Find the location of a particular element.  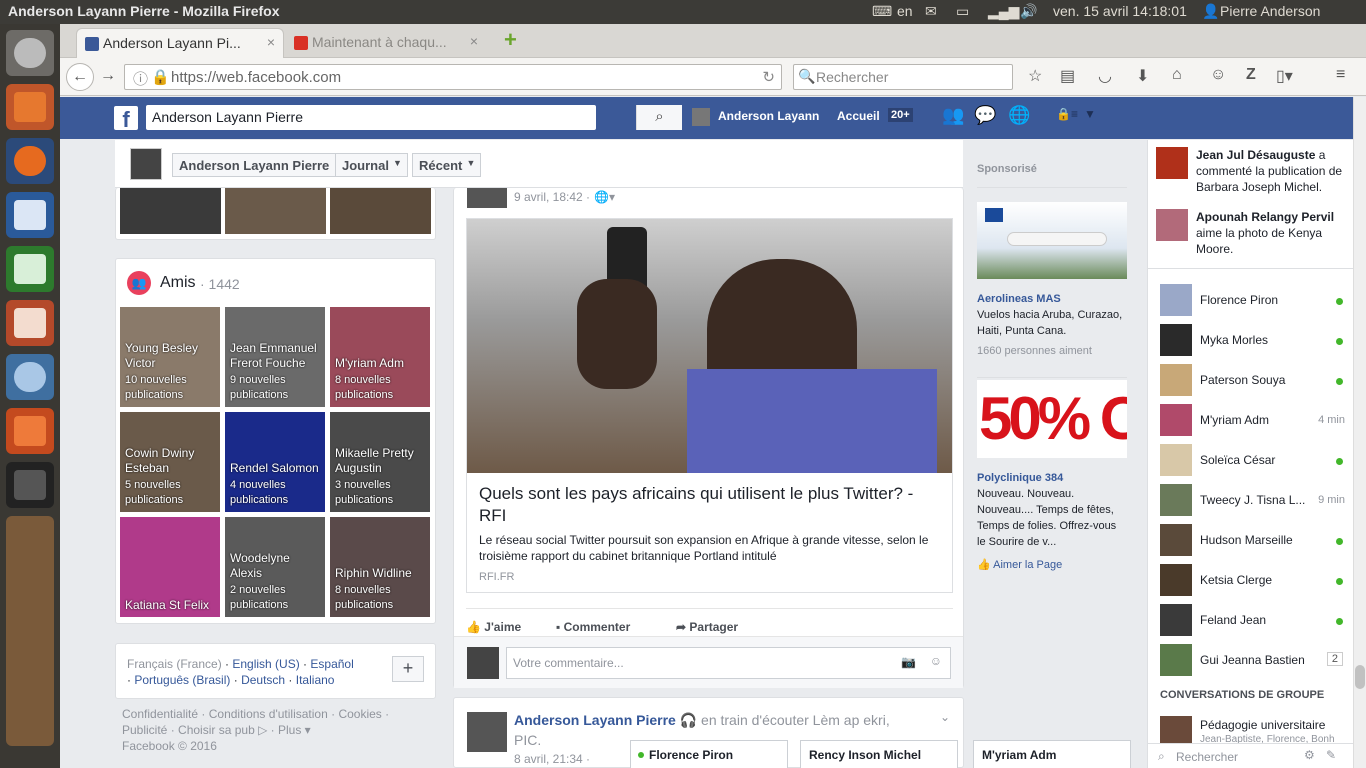

link-image is located at coordinates (709, 346).